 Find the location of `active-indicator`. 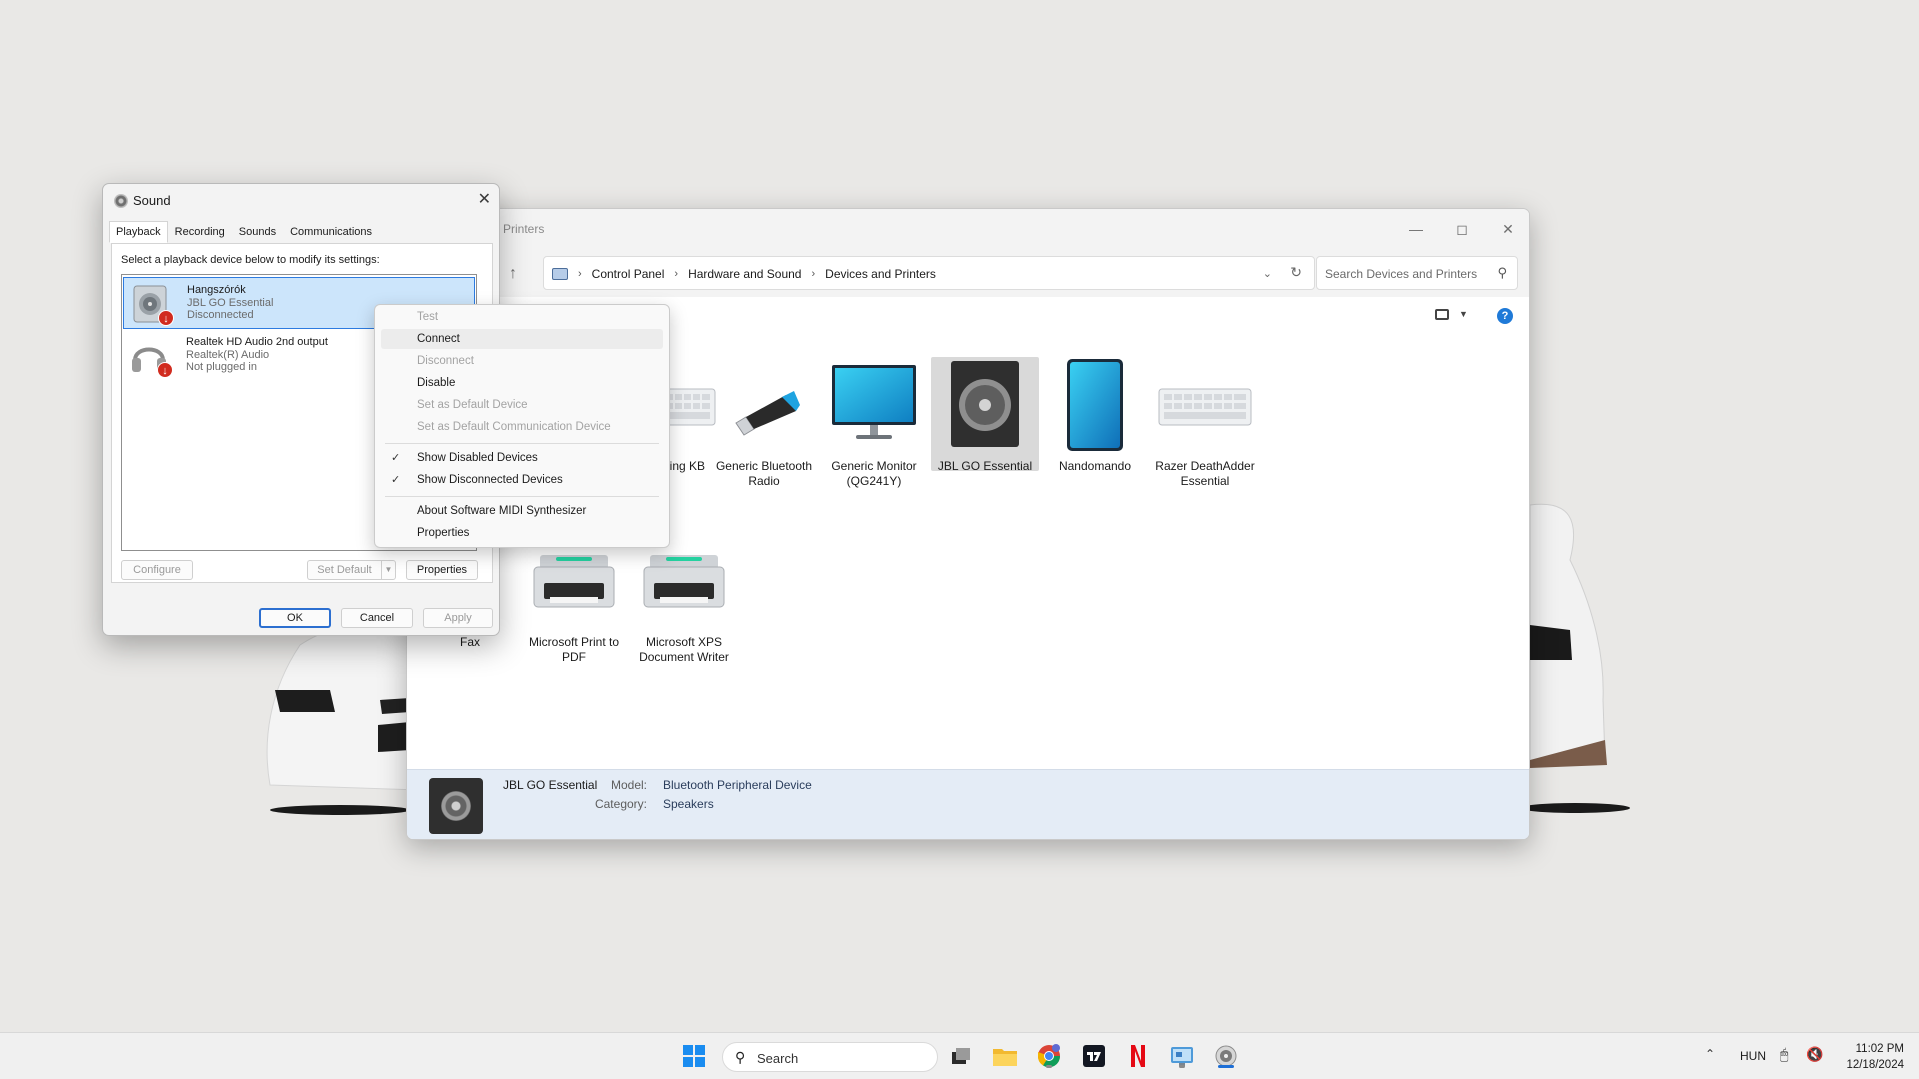

active-indicator is located at coordinates (1226, 1066).